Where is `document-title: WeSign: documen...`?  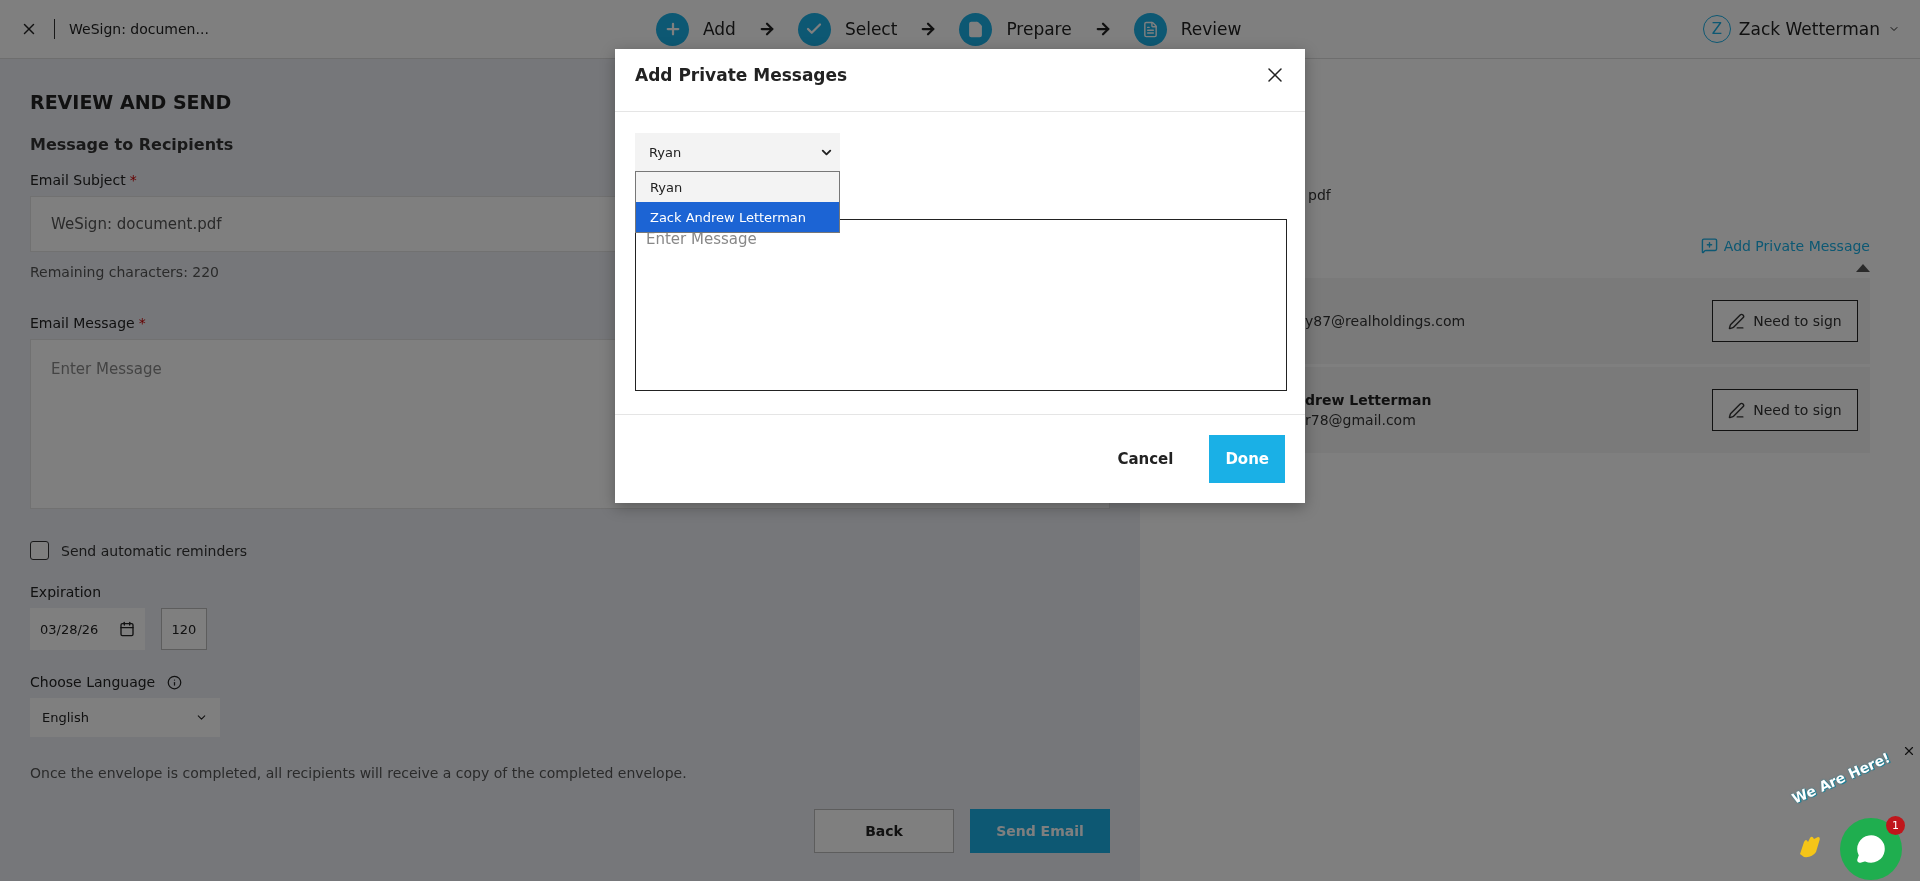
document-title: WeSign: documen... is located at coordinates (139, 29).